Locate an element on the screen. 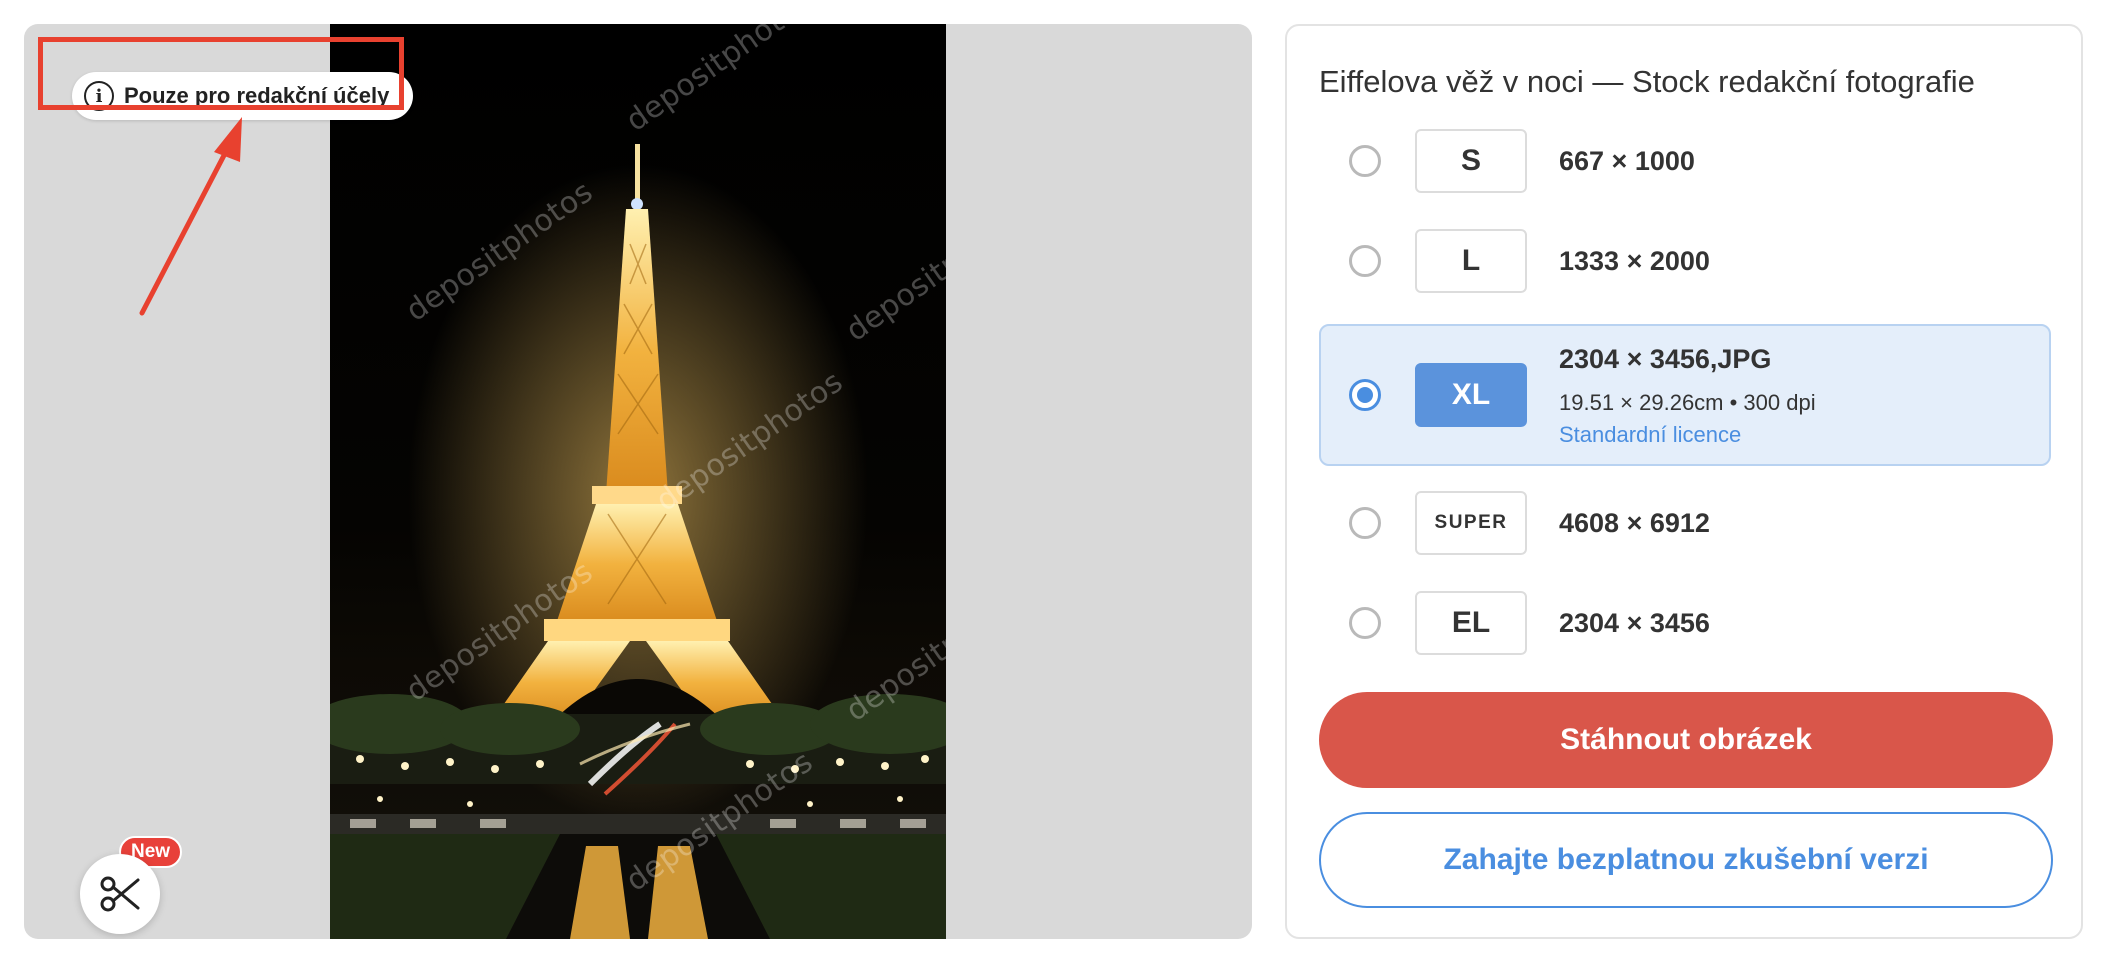 Image resolution: width=2104 pixels, height=956 pixels. license-link: Standardní licence is located at coordinates (1650, 435).